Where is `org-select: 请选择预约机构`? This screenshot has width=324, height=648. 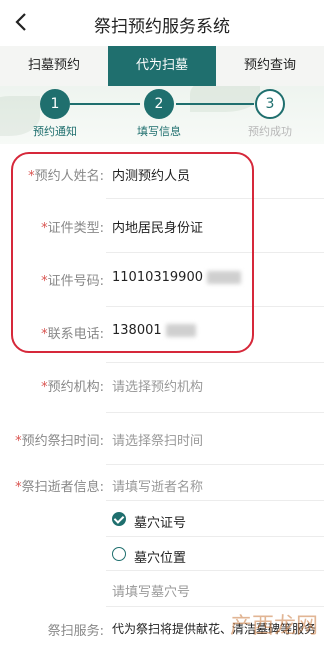 org-select: 请选择预约机构 is located at coordinates (157, 385).